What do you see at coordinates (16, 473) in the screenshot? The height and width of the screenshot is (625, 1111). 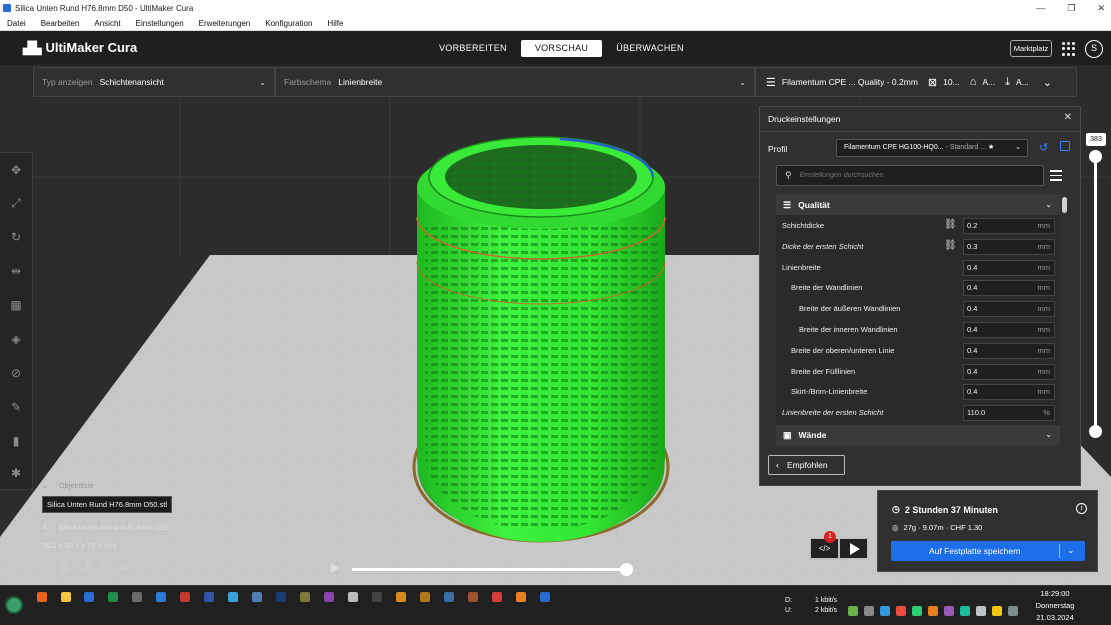 I see `tree-support-icon: ✱` at bounding box center [16, 473].